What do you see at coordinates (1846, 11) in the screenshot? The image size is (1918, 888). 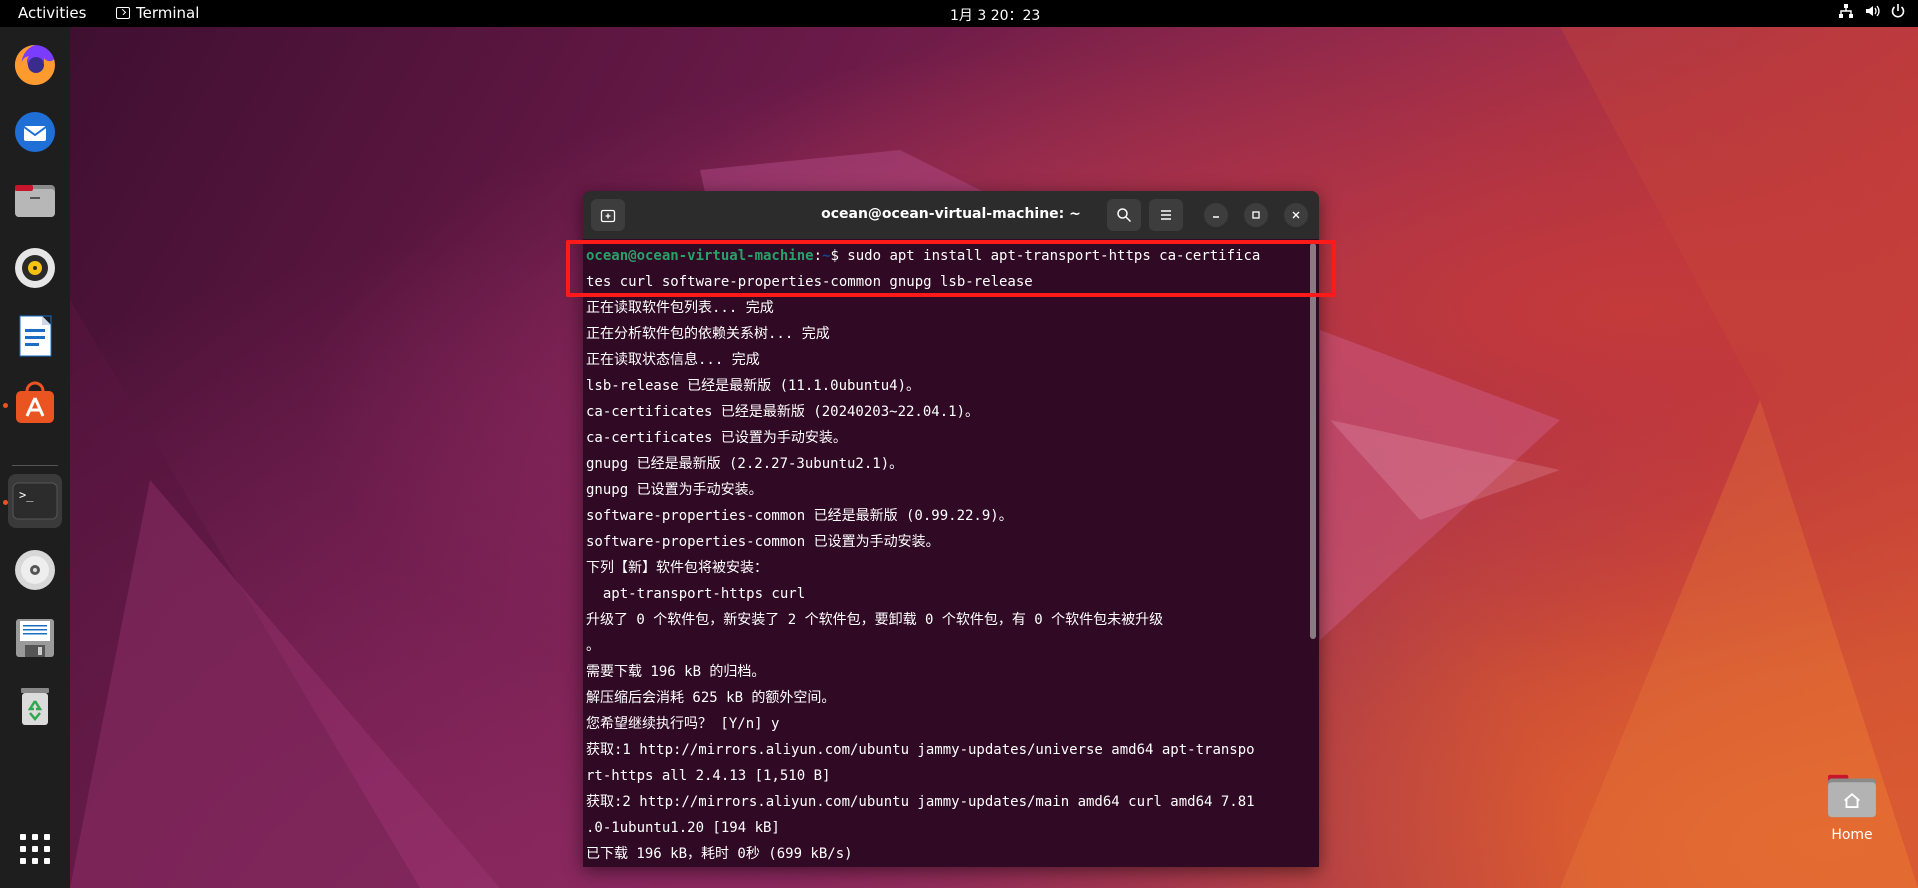 I see `network-icon` at bounding box center [1846, 11].